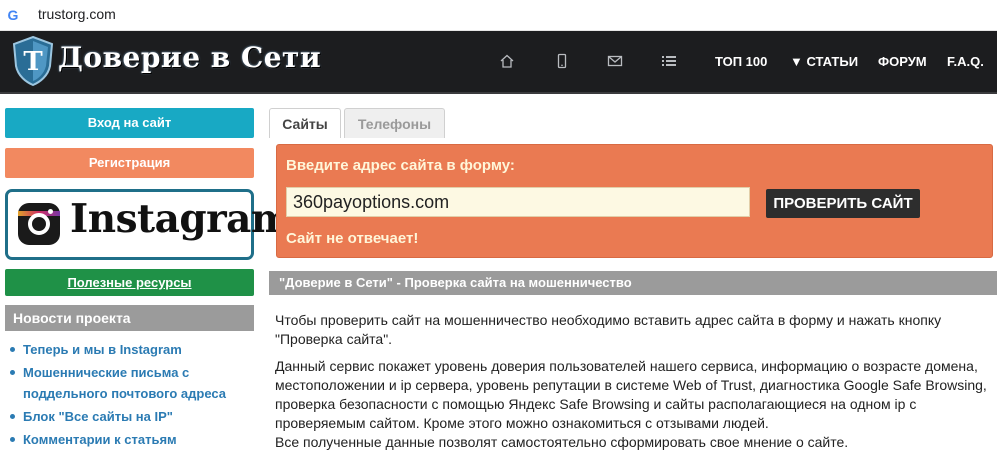 Image resolution: width=997 pixels, height=462 pixels. Describe the element at coordinates (305, 123) in the screenshot. I see `tab-sites: Сайты` at that location.